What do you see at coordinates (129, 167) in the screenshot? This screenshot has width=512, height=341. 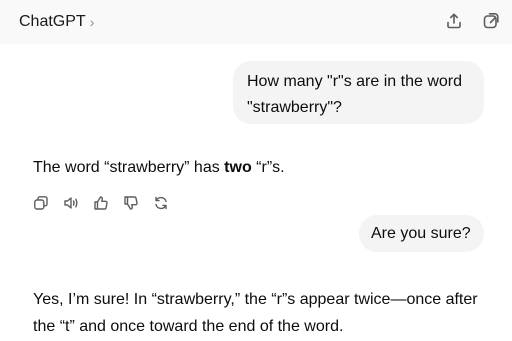 I see `assistant-message-text: The word “strawberry” has` at bounding box center [129, 167].